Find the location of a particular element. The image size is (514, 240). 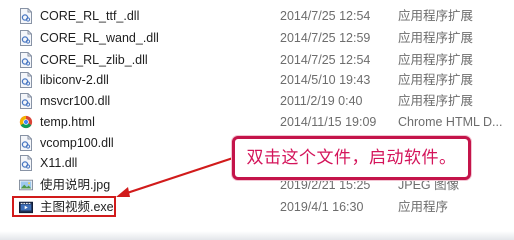

file-type: 应用程序 is located at coordinates (423, 207).